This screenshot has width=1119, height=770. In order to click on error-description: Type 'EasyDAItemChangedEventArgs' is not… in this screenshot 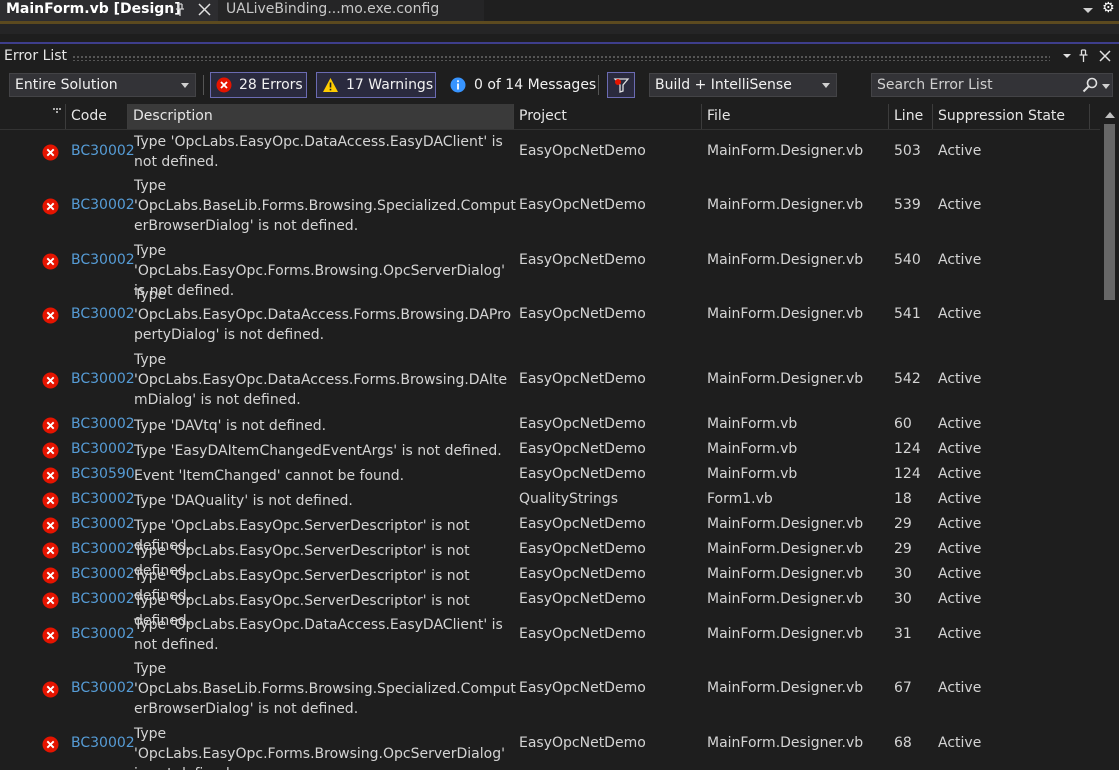, I will do `click(318, 451)`.